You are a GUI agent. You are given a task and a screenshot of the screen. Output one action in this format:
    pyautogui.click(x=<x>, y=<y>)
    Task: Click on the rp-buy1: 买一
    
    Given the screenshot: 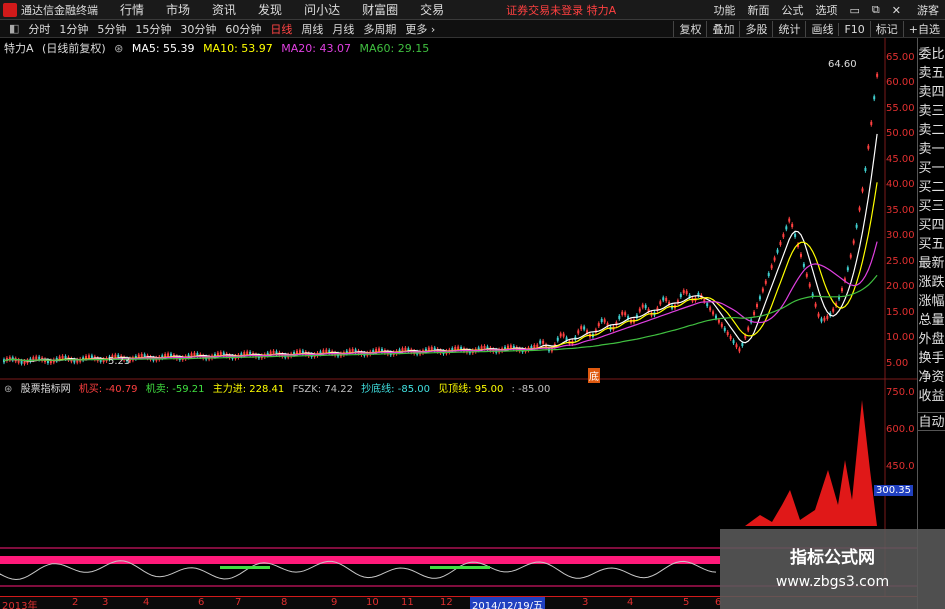 What is the action you would take?
    pyautogui.click(x=931, y=168)
    